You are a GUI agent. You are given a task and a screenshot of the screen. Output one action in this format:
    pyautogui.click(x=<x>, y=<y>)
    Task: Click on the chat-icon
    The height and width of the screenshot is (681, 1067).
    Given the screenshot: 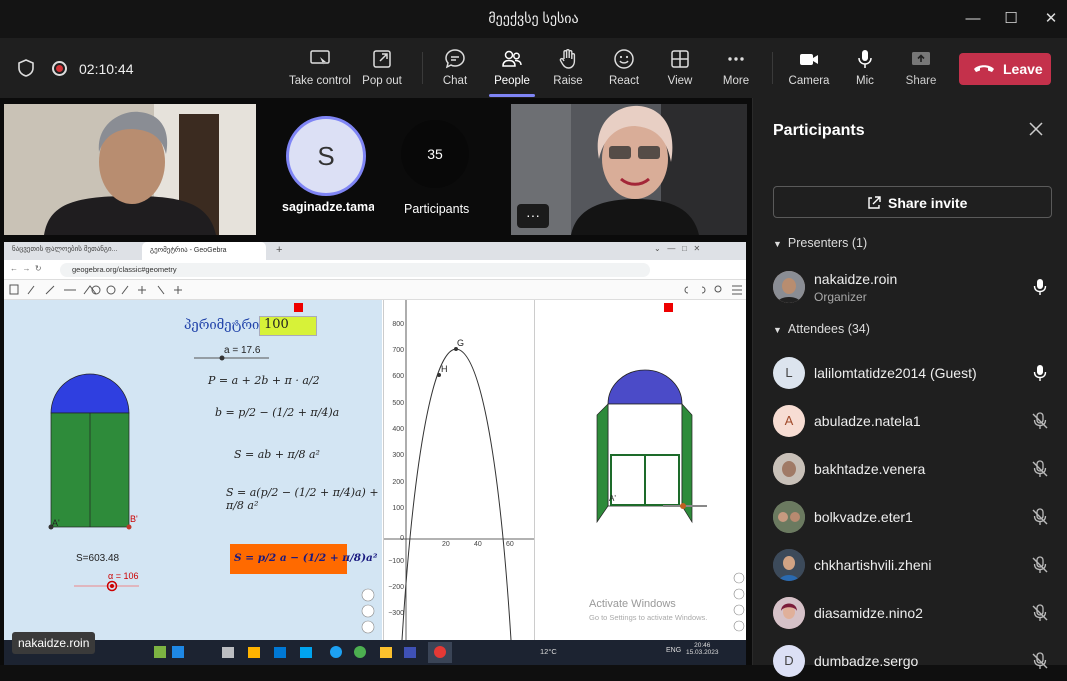 What is the action you would take?
    pyautogui.click(x=455, y=59)
    